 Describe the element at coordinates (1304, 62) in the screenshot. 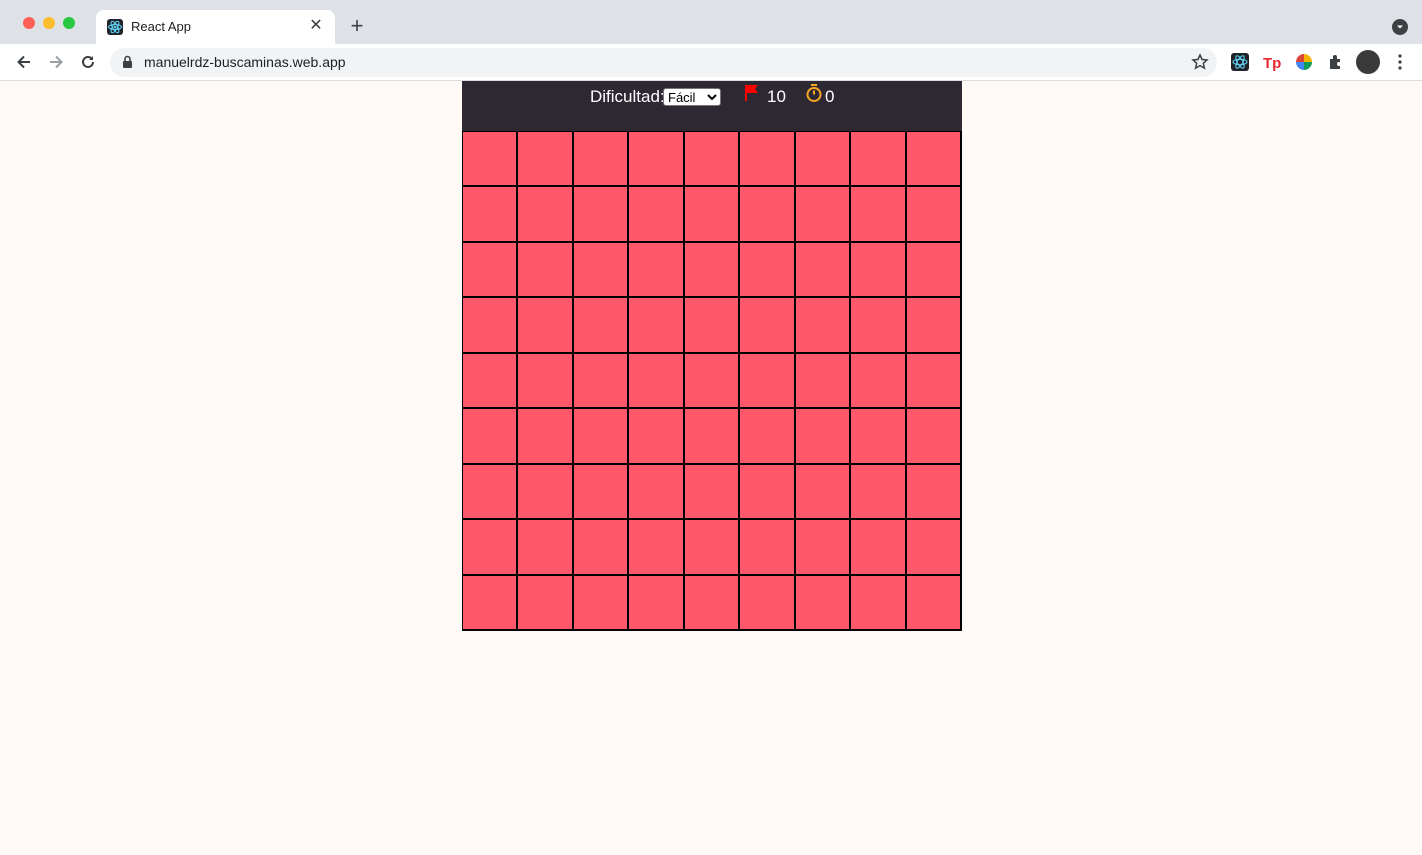

I see `color-picker-icon` at that location.